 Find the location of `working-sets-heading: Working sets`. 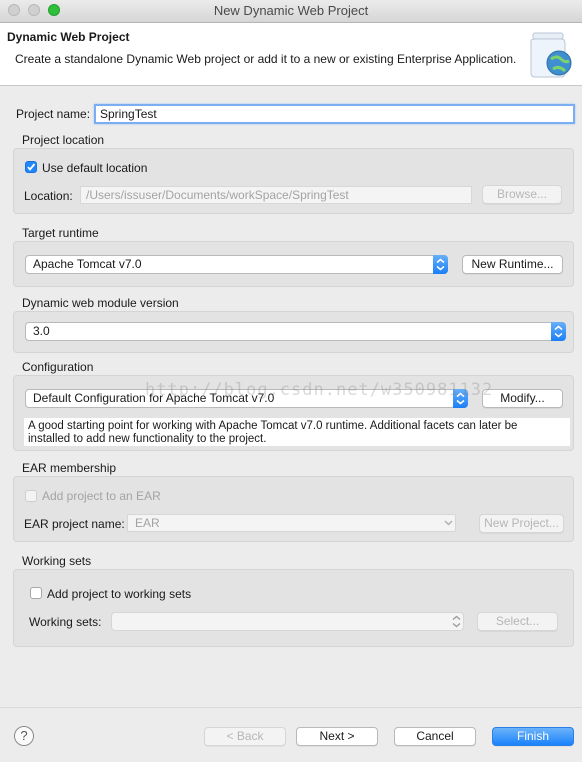

working-sets-heading: Working sets is located at coordinates (57, 561).